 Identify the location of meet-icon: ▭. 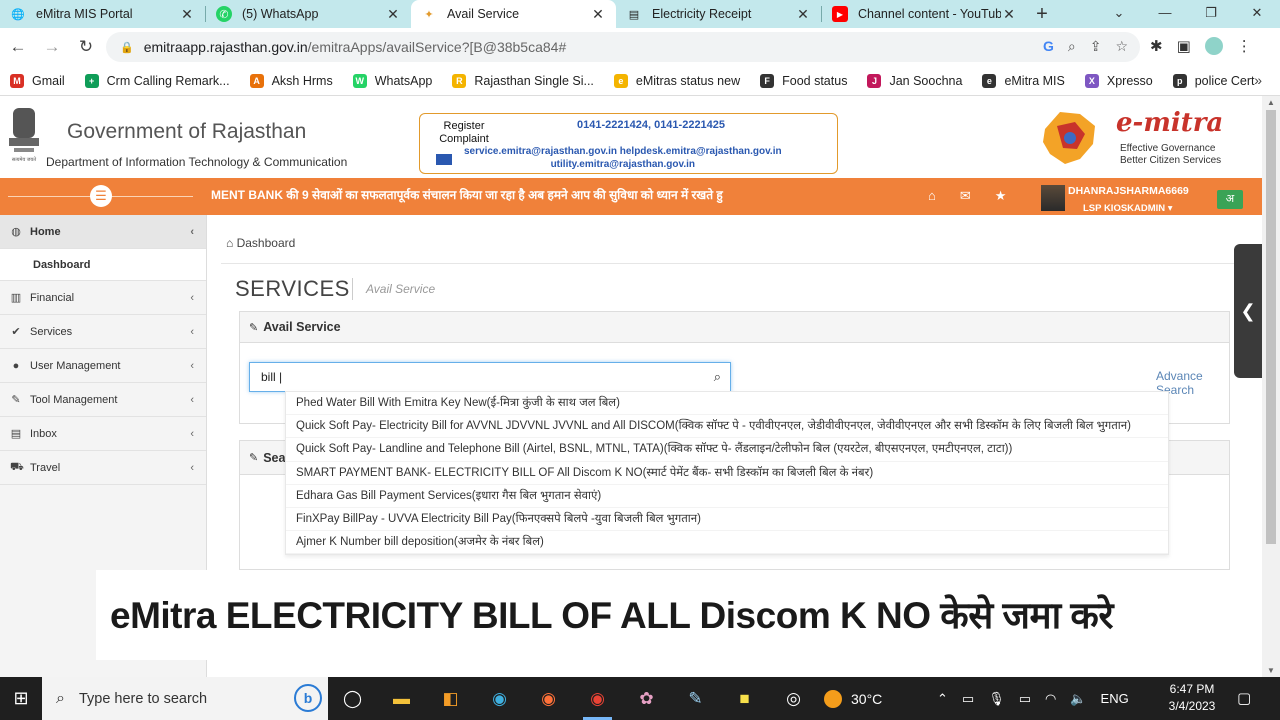
(968, 699).